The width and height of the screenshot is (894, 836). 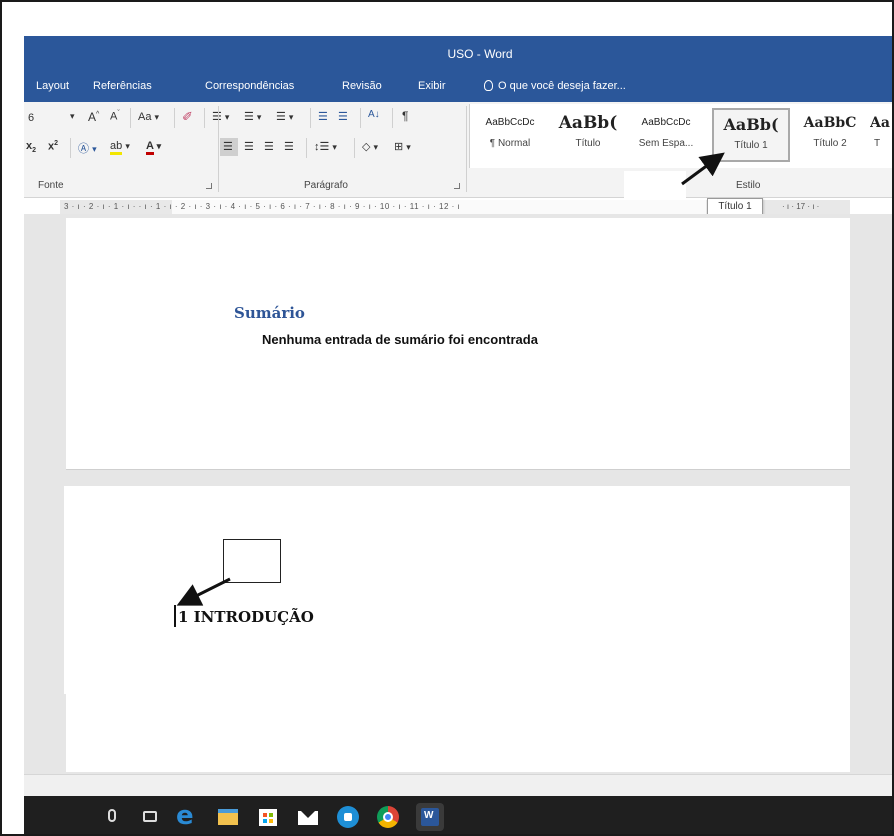 I want to click on grow-font-icon: A^, so click(x=93, y=117).